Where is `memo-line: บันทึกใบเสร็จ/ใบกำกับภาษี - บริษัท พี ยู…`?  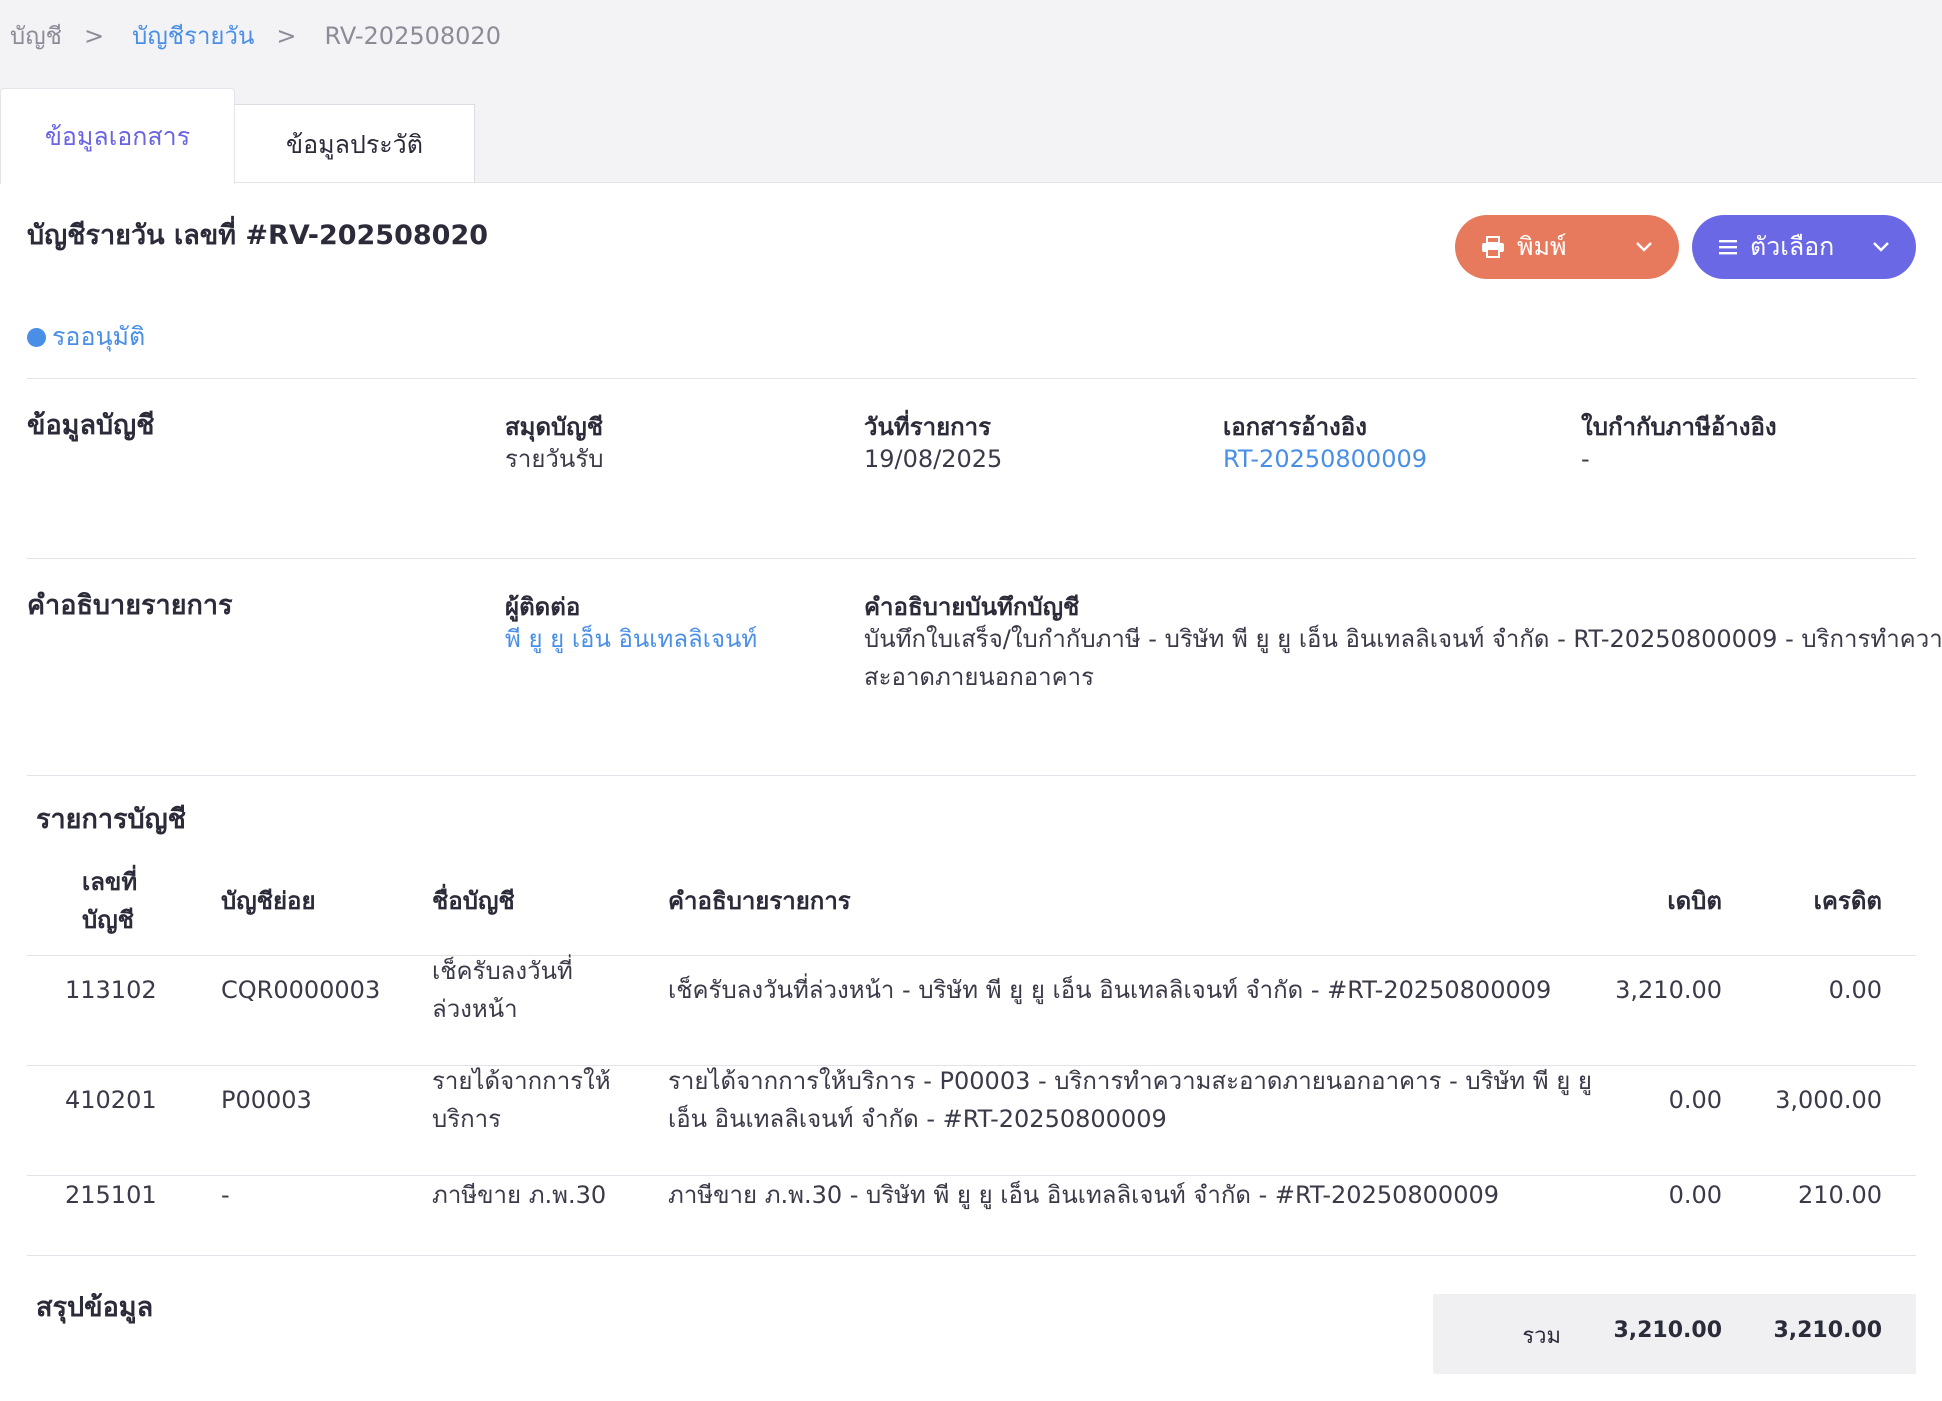
memo-line: บันทึกใบเสร็จ/ใบกำกับภาษี - บริษัท พี ยู… is located at coordinates (1403, 639).